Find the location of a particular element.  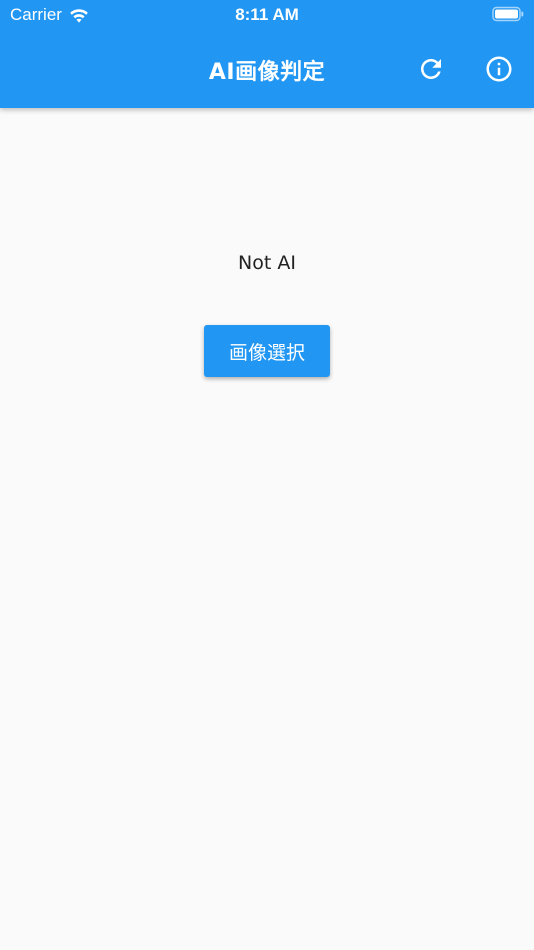

status-time: 8:11 AM is located at coordinates (267, 14).